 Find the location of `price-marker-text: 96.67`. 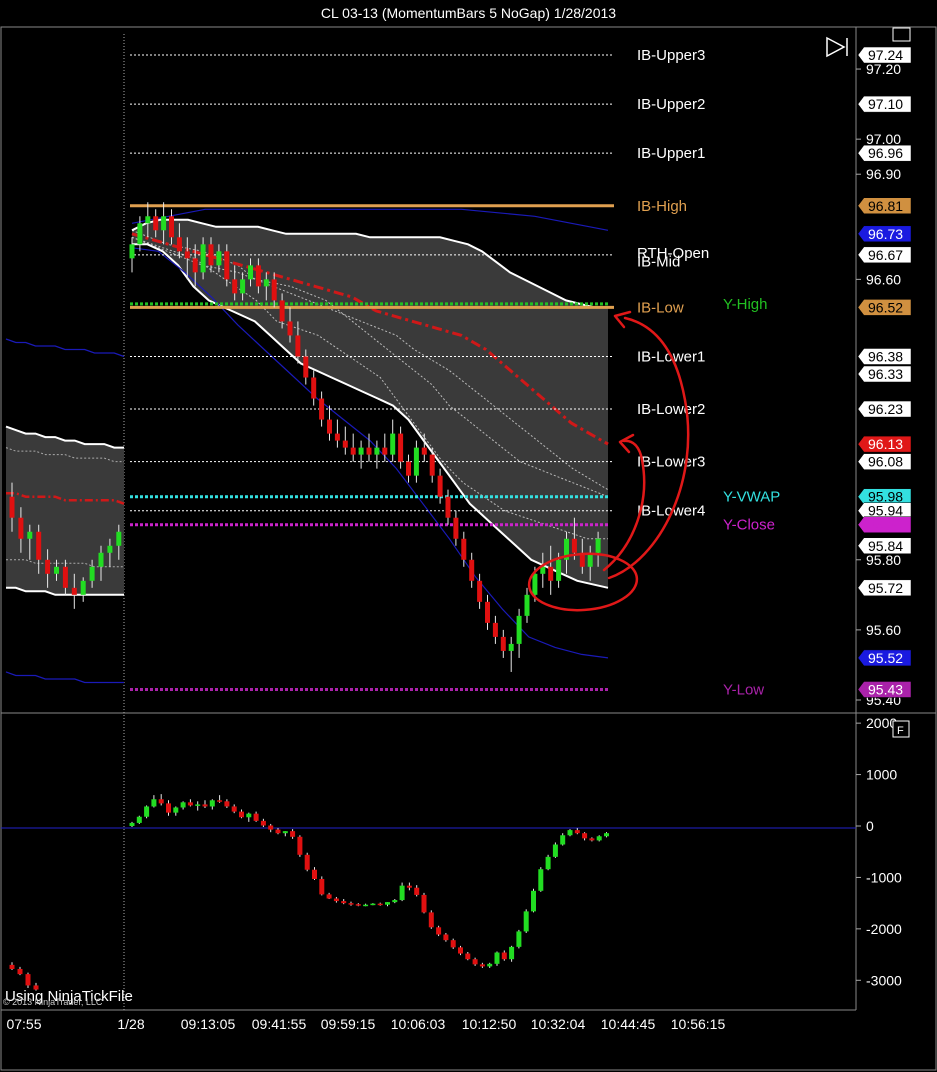

price-marker-text: 96.67 is located at coordinates (885, 255).